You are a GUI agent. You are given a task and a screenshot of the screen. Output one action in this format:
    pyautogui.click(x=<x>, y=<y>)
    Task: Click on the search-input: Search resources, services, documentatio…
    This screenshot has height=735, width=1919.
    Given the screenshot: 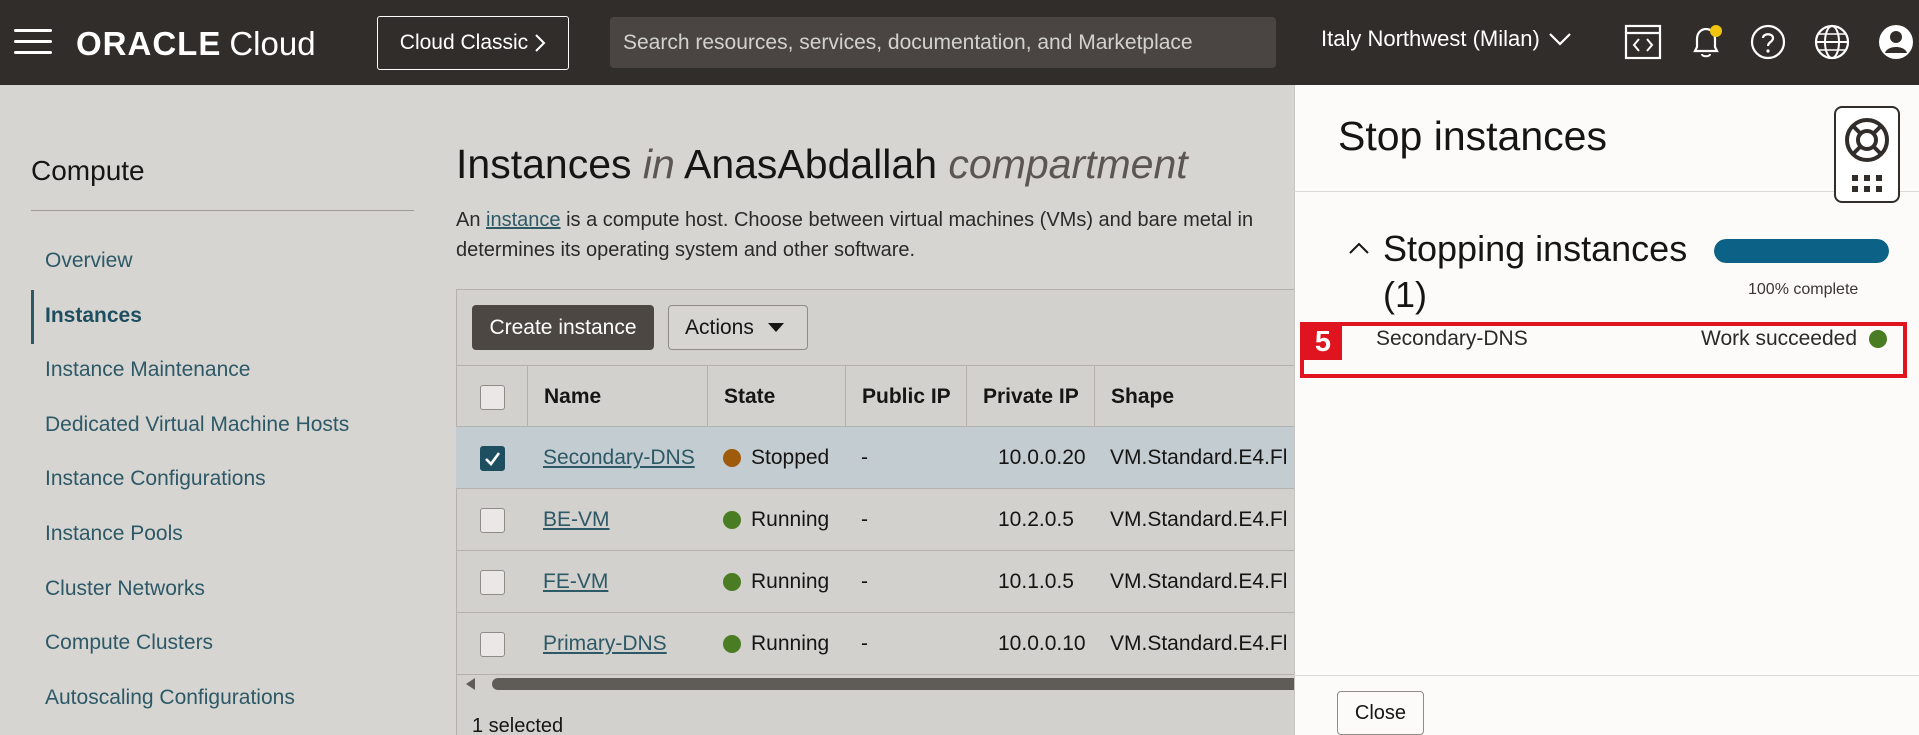 What is the action you would take?
    pyautogui.click(x=943, y=42)
    